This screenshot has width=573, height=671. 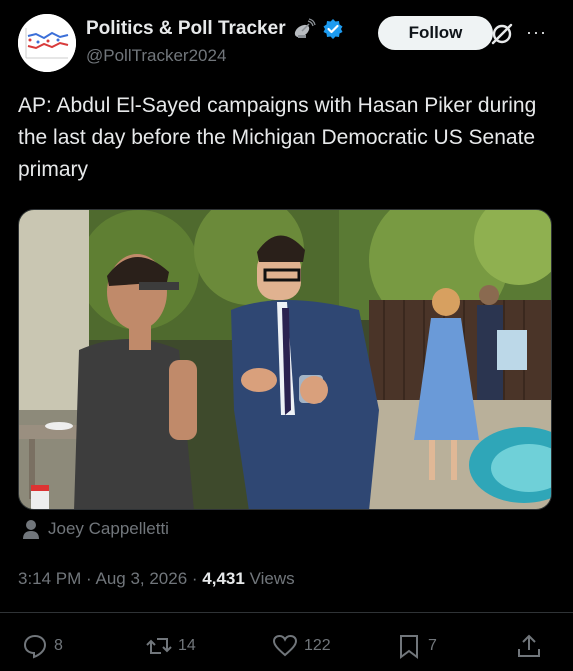 What do you see at coordinates (285, 645) in the screenshot?
I see `heart-icon` at bounding box center [285, 645].